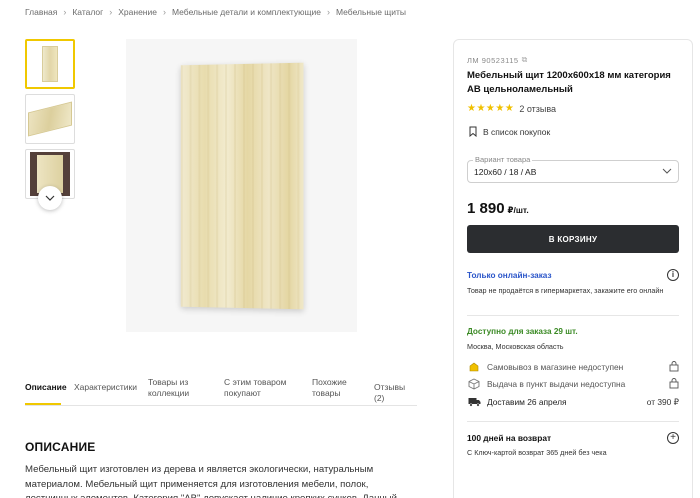 Image resolution: width=700 pixels, height=498 pixels. What do you see at coordinates (518, 210) in the screenshot?
I see `price-unit: ₽/шт.` at bounding box center [518, 210].